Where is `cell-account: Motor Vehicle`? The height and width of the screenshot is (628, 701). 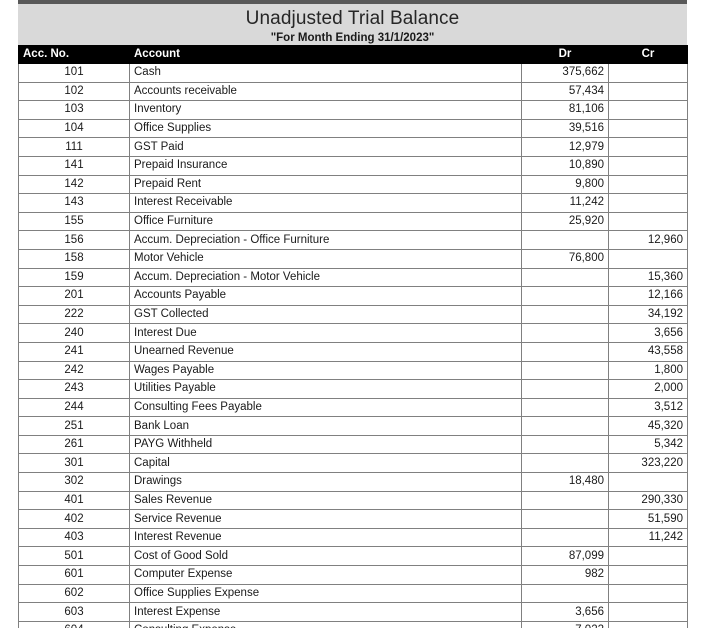
cell-account: Motor Vehicle is located at coordinates (325, 258).